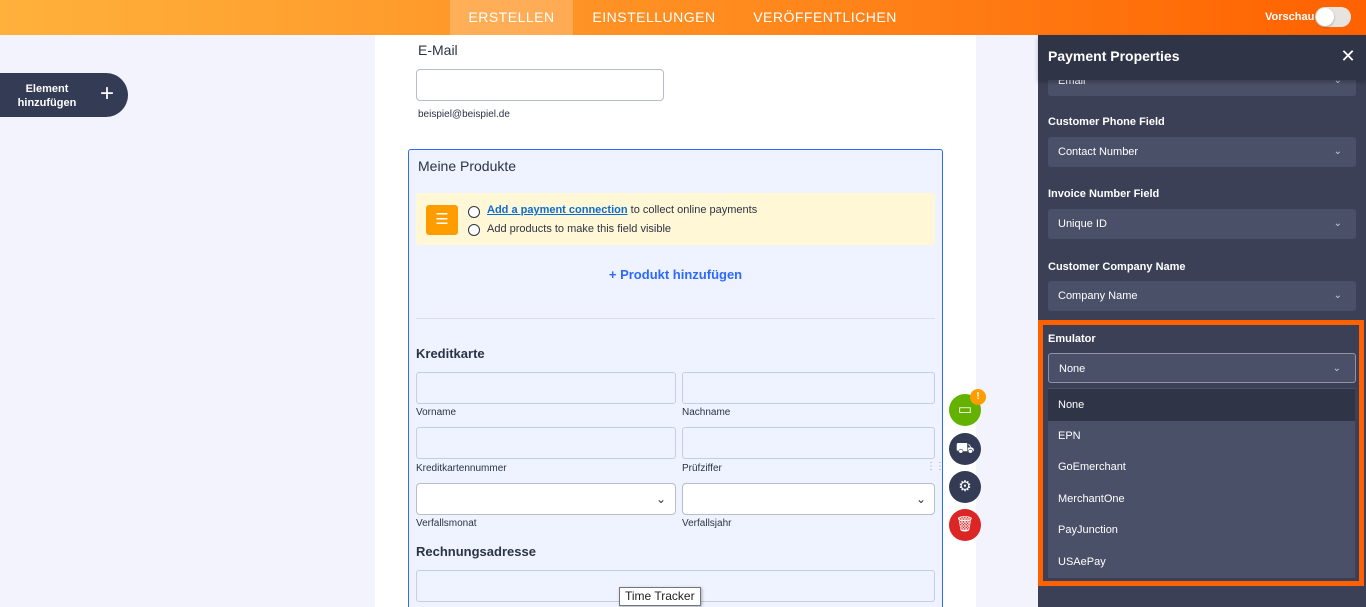 This screenshot has width=1366, height=607. I want to click on credit-card-icon: ▭, so click(965, 409).